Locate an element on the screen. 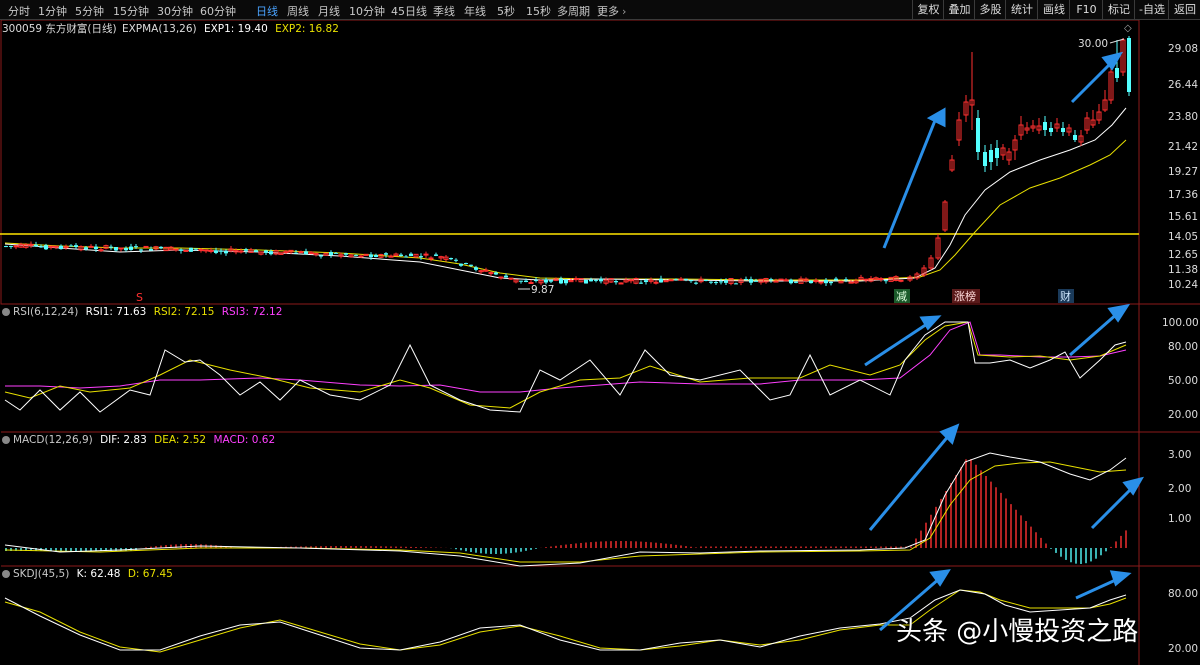  tab-15min: 15分钟 is located at coordinates (131, 11).